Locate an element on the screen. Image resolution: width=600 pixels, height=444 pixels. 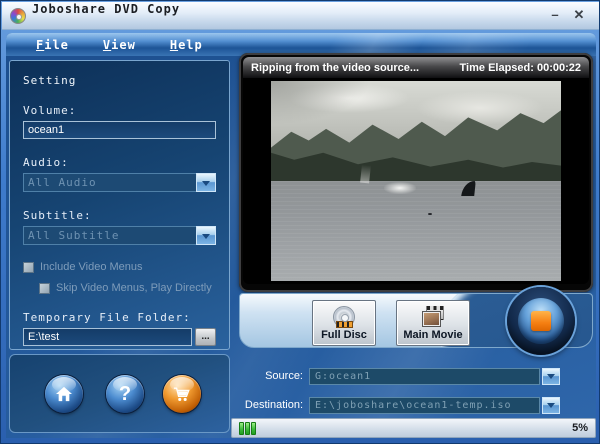
menu-file-rest: ile is located at coordinates (56, 44).